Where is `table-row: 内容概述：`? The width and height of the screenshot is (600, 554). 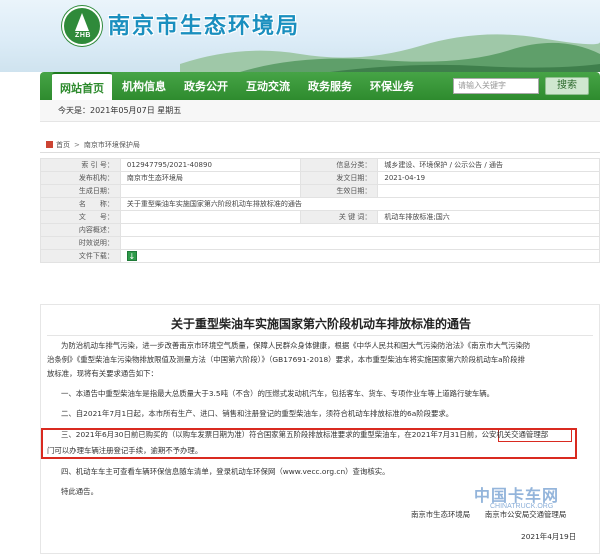 table-row: 内容概述： is located at coordinates (320, 230).